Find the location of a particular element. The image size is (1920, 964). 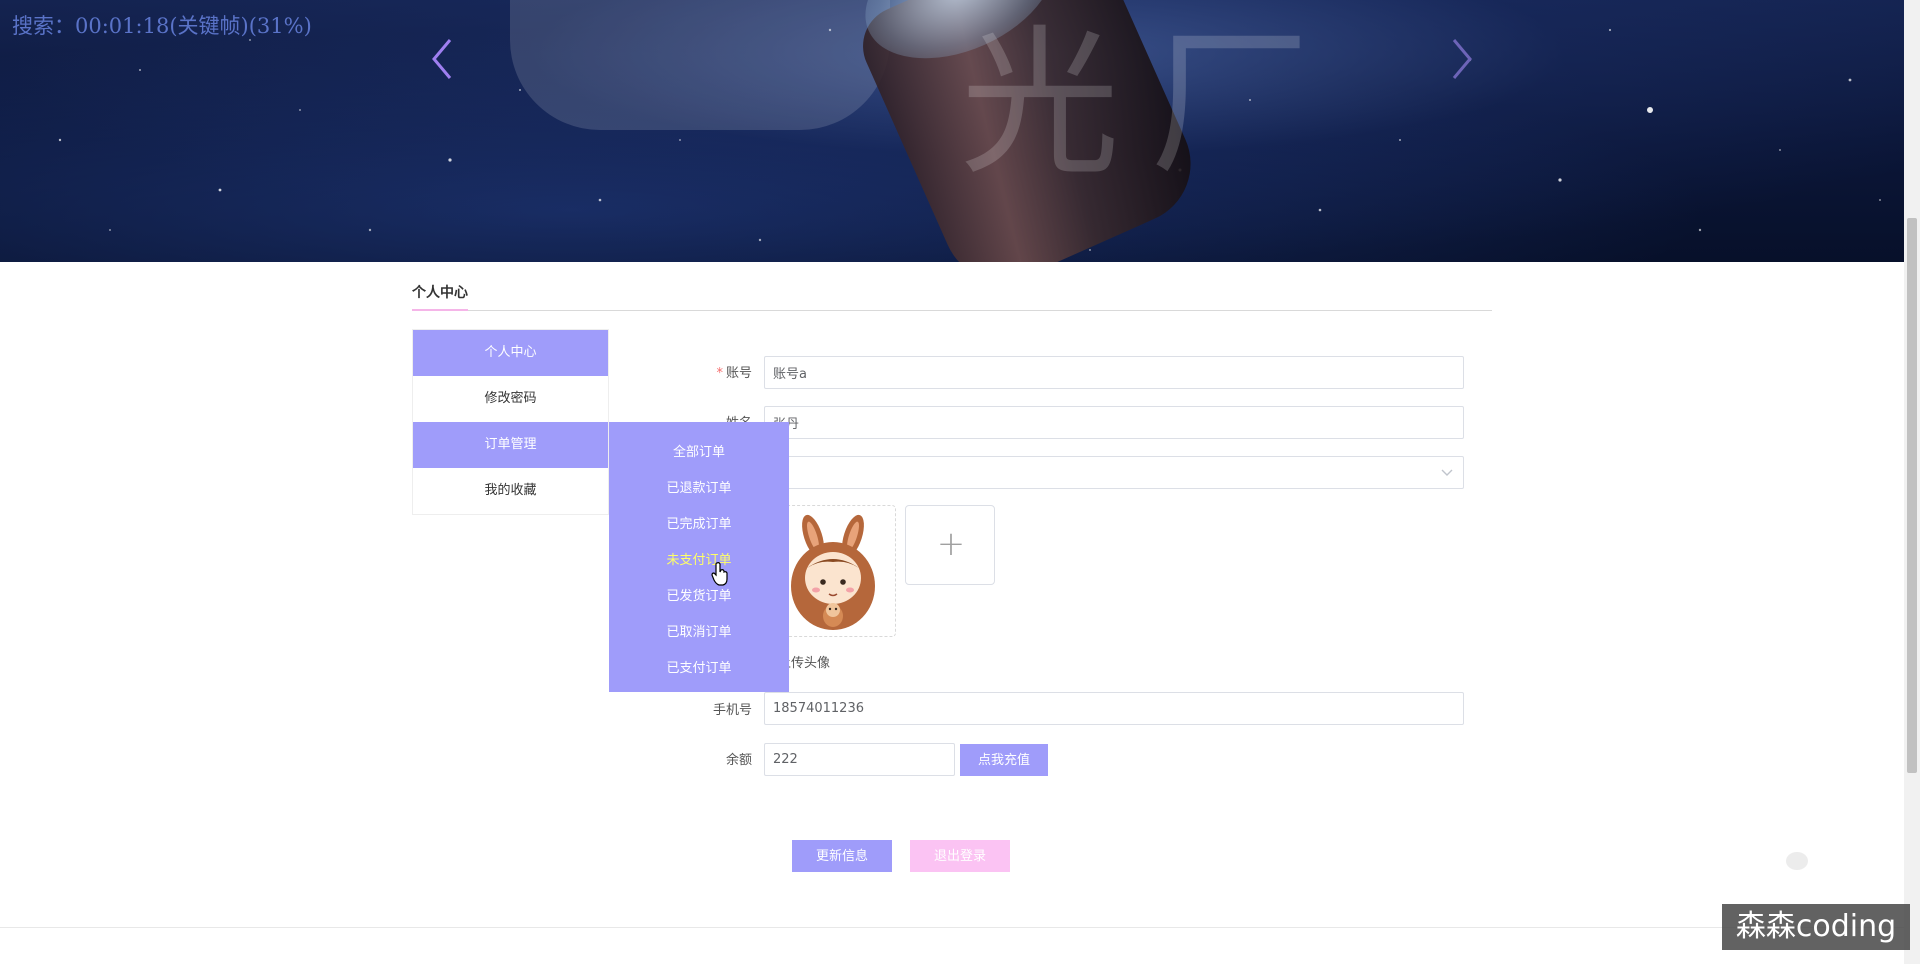

section-title-underline is located at coordinates (440, 310).